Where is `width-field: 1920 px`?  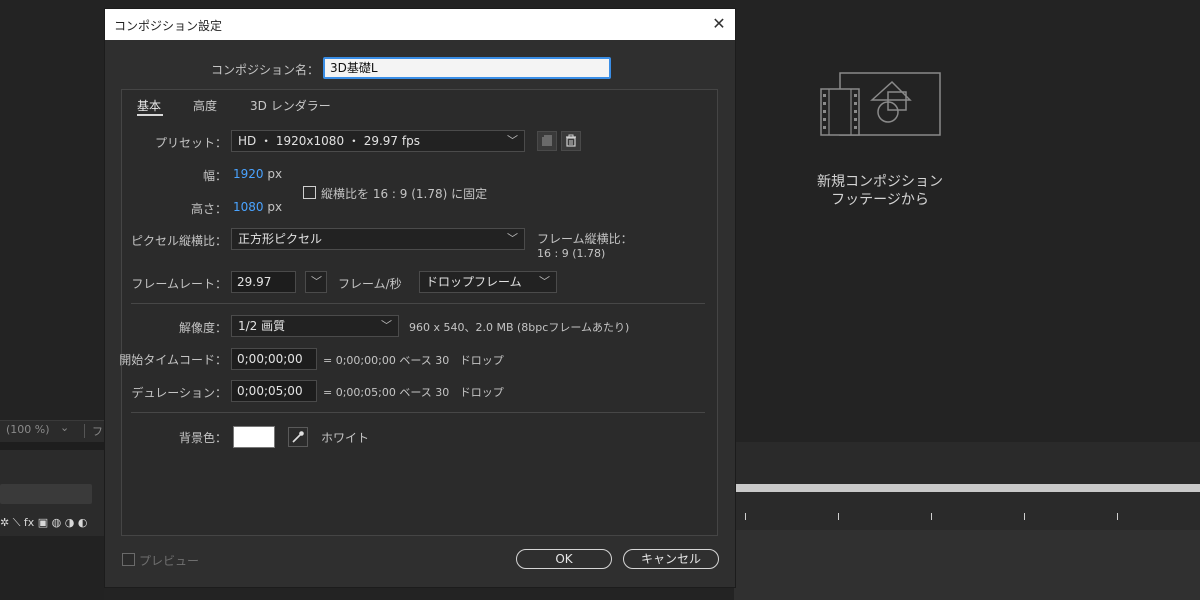 width-field: 1920 px is located at coordinates (257, 174).